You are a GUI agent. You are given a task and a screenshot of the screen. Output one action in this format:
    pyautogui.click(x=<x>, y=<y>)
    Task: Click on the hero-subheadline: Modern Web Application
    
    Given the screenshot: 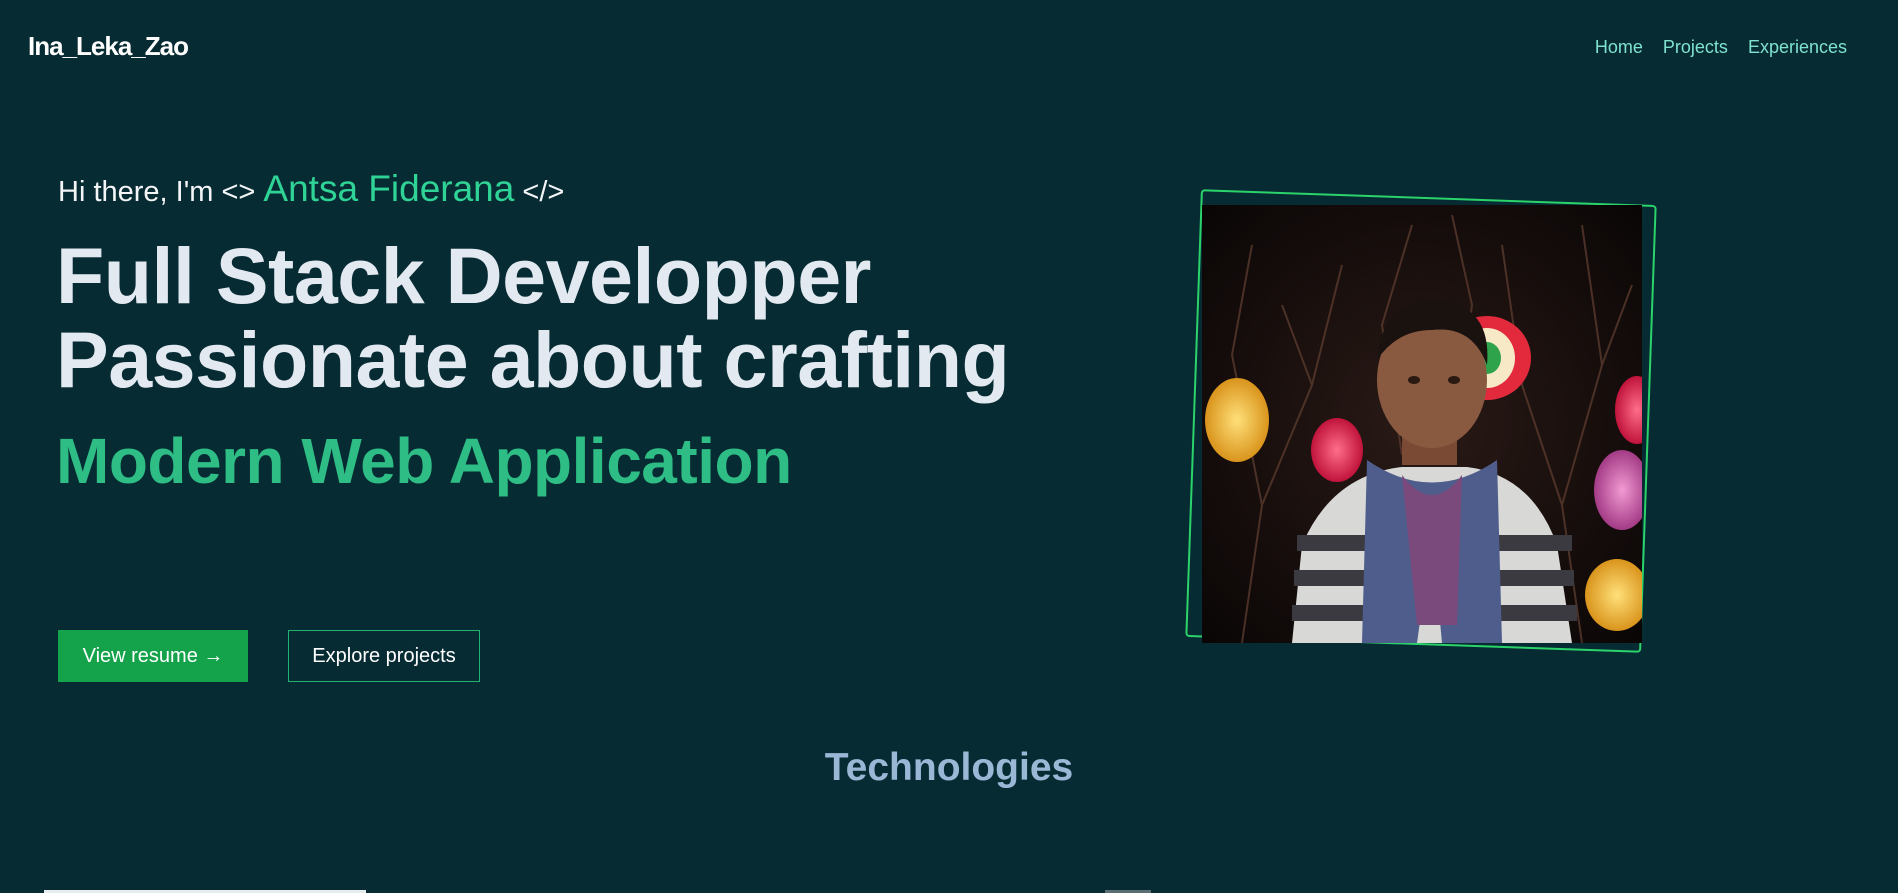 What is the action you would take?
    pyautogui.click(x=424, y=461)
    